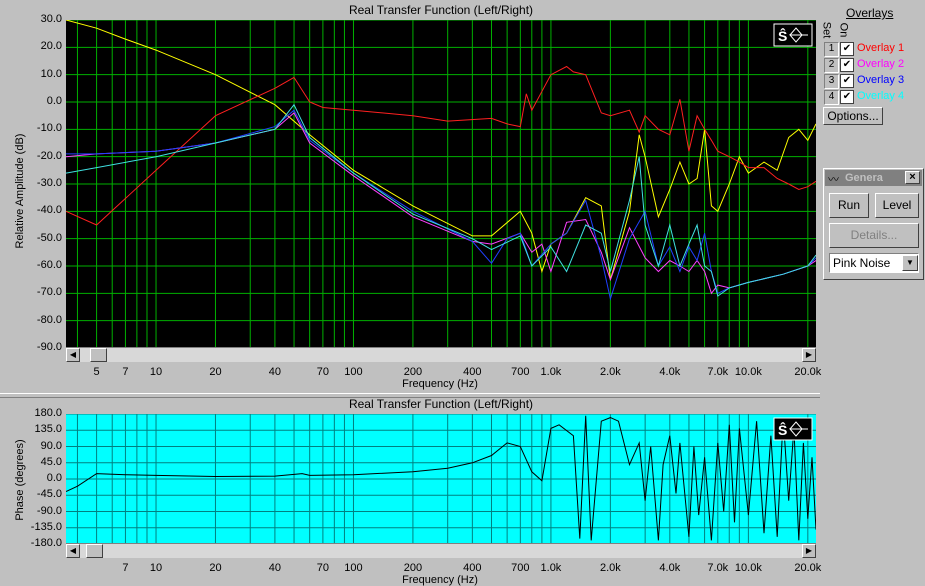  I want to click on generator-titlebar: 〰 Genera ×, so click(873, 178).